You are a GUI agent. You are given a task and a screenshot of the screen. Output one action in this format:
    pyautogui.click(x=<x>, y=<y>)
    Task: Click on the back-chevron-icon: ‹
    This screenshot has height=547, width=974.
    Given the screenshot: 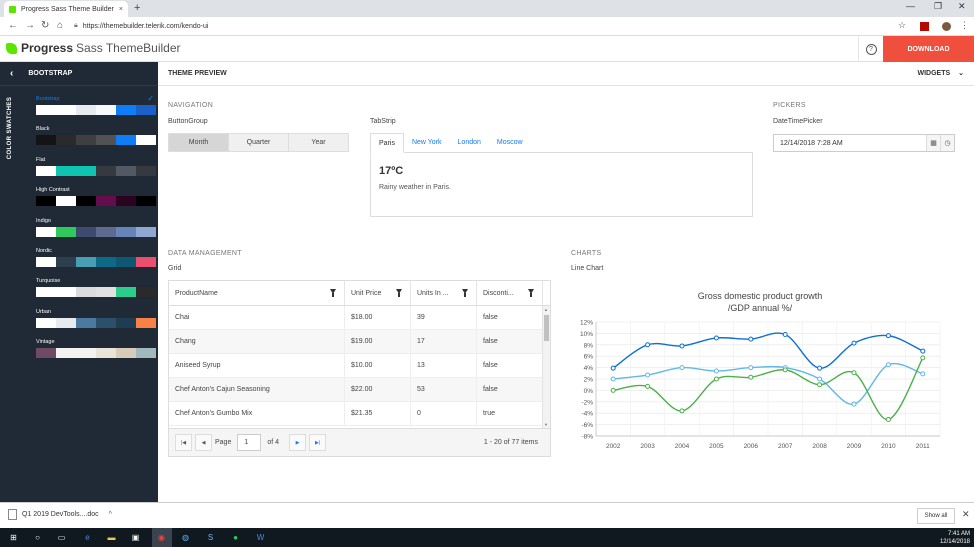 What is the action you would take?
    pyautogui.click(x=11, y=73)
    